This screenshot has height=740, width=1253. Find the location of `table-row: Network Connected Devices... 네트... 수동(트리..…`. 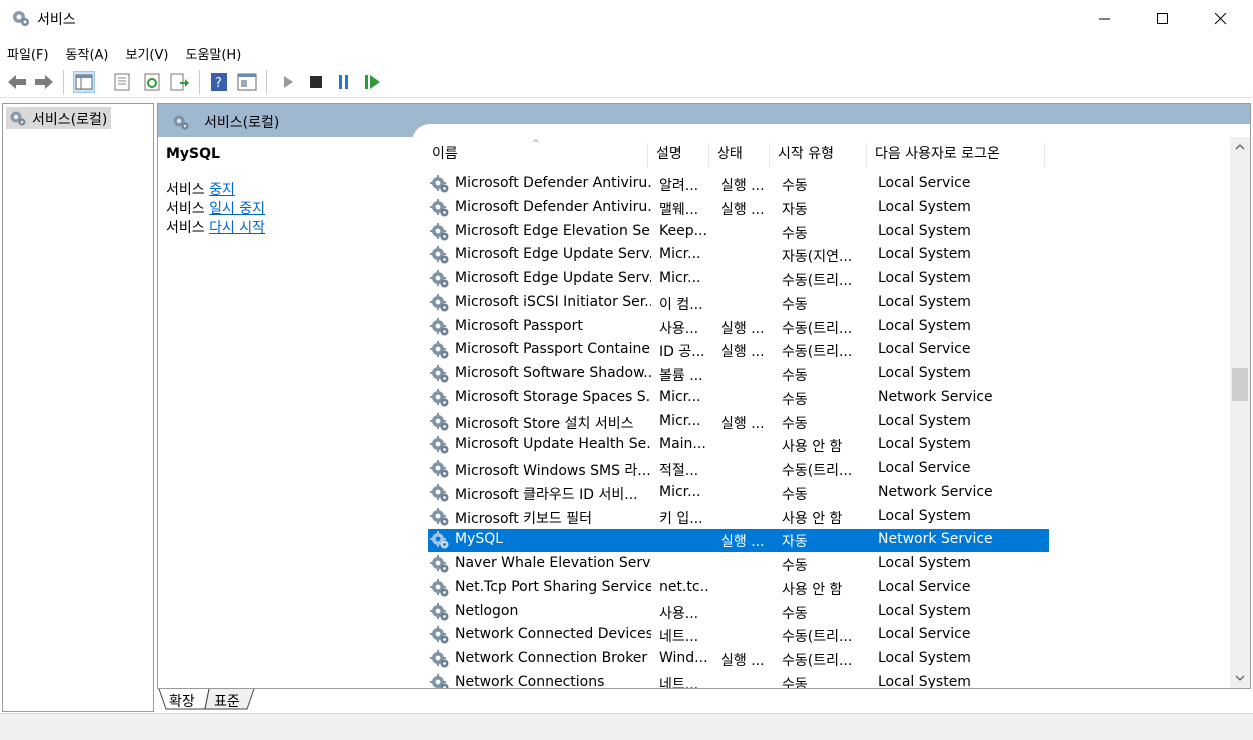

table-row: Network Connected Devices... 네트... 수동(트리..… is located at coordinates (738, 635).